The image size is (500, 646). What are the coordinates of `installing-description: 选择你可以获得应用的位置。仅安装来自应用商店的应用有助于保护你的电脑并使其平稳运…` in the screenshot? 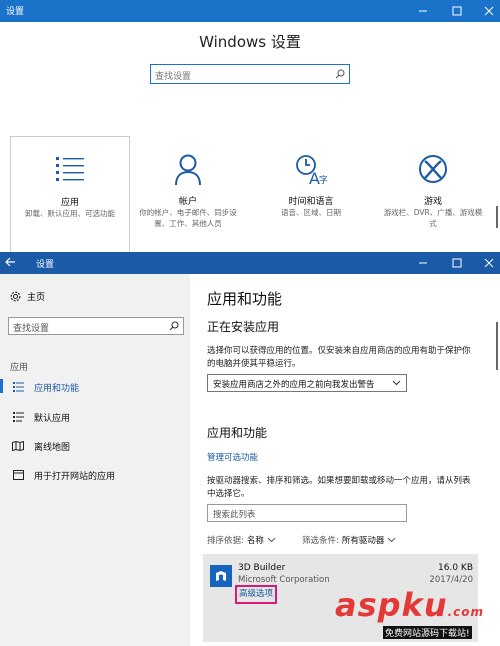 It's located at (339, 357).